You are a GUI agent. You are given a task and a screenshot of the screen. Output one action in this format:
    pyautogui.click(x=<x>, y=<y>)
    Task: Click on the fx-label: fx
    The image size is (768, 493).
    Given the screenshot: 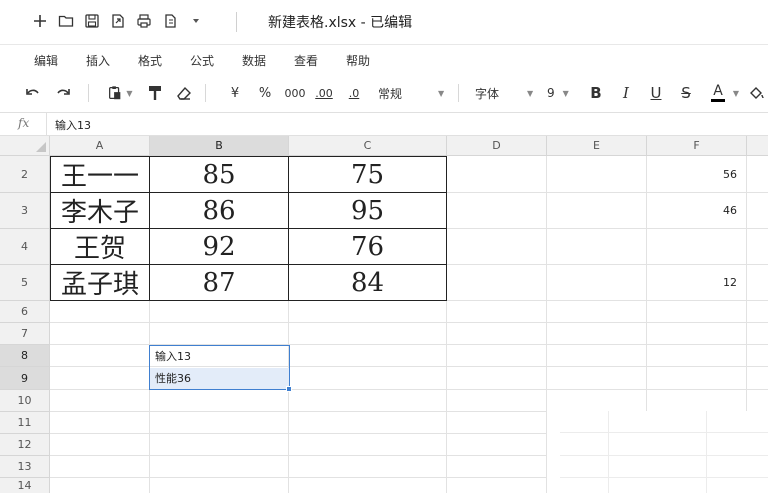 What is the action you would take?
    pyautogui.click(x=24, y=123)
    